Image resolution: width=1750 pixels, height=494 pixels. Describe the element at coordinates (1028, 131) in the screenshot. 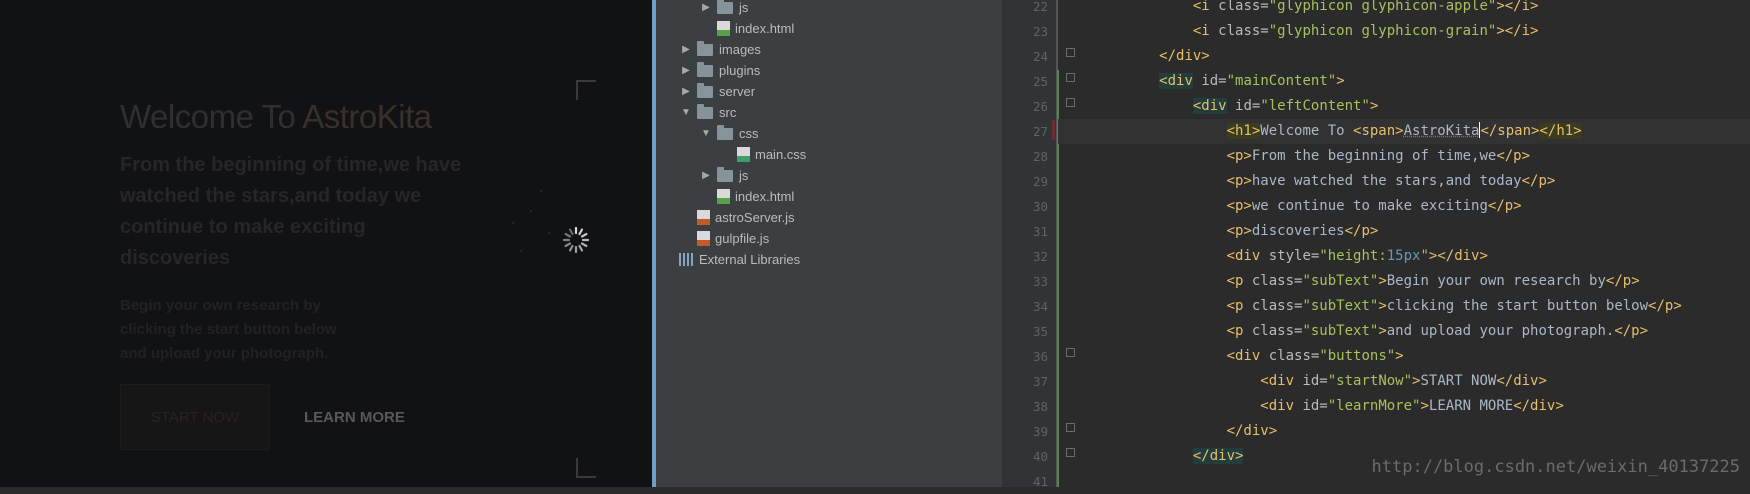

I see `line-number: 27` at that location.